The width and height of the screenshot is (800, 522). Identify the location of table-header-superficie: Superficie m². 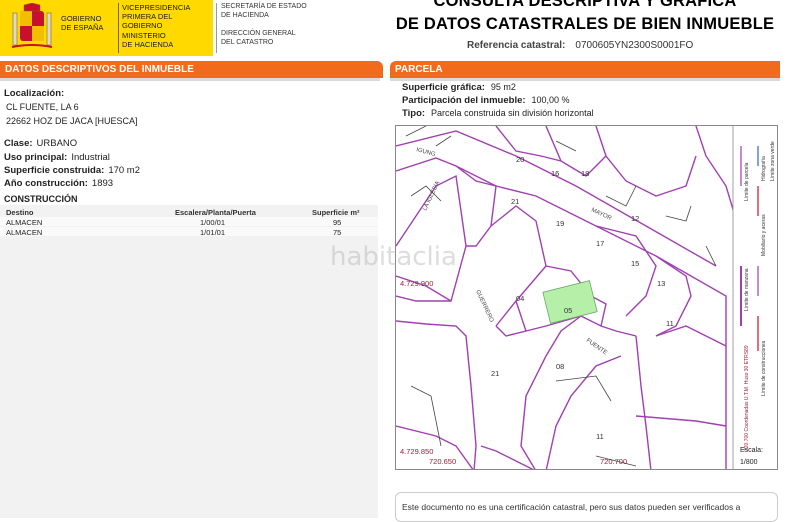
(336, 212).